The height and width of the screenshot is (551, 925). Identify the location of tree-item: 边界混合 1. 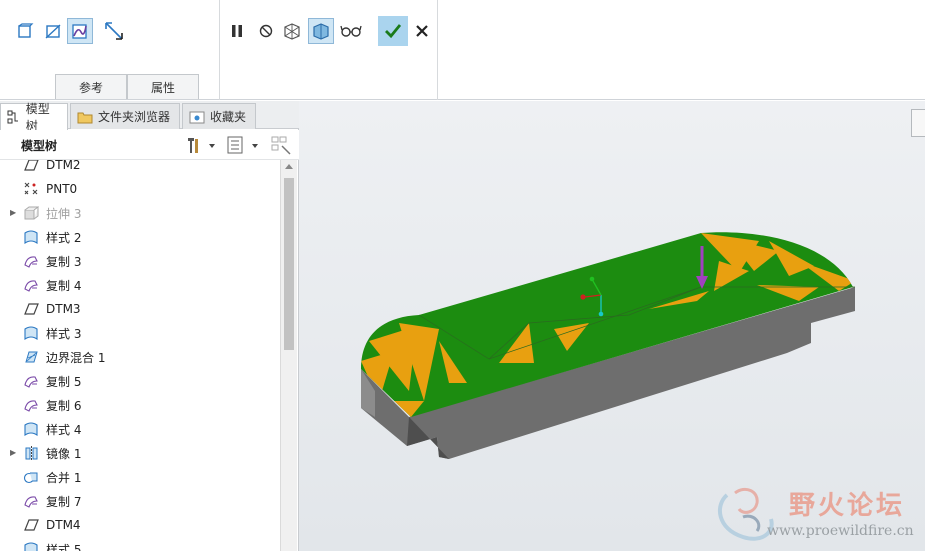
(140, 357).